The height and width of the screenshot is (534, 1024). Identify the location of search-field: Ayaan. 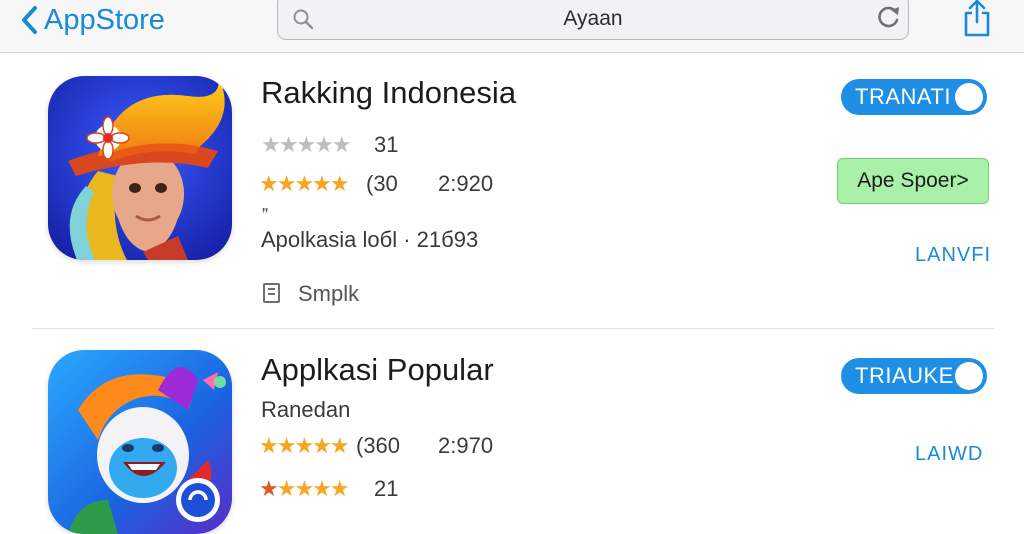
(593, 20).